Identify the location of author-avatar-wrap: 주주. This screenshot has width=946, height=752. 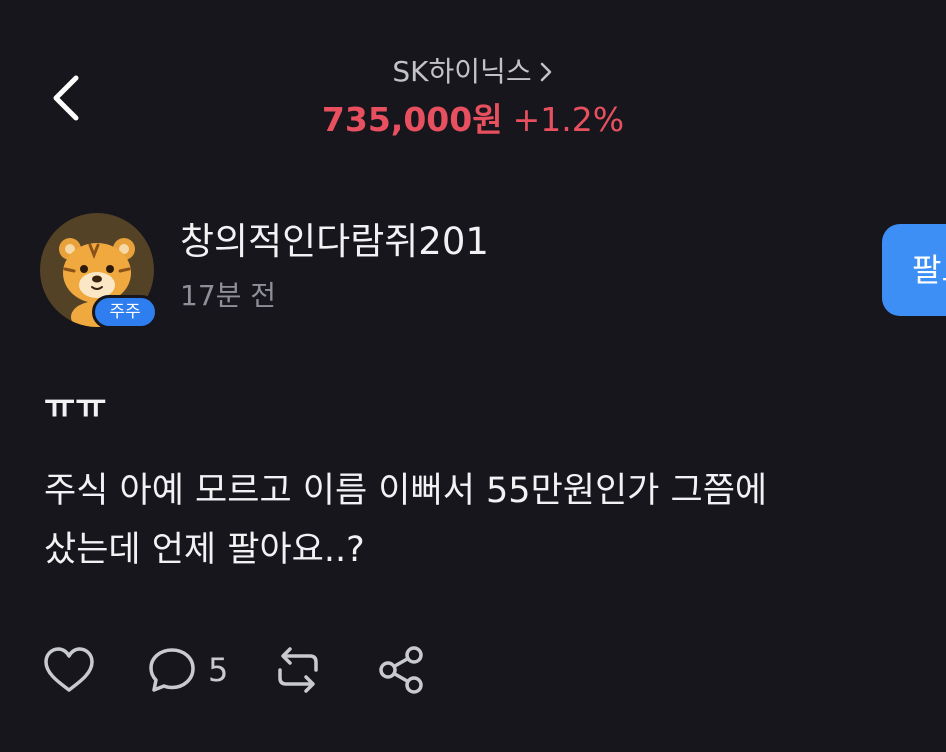
(99, 272).